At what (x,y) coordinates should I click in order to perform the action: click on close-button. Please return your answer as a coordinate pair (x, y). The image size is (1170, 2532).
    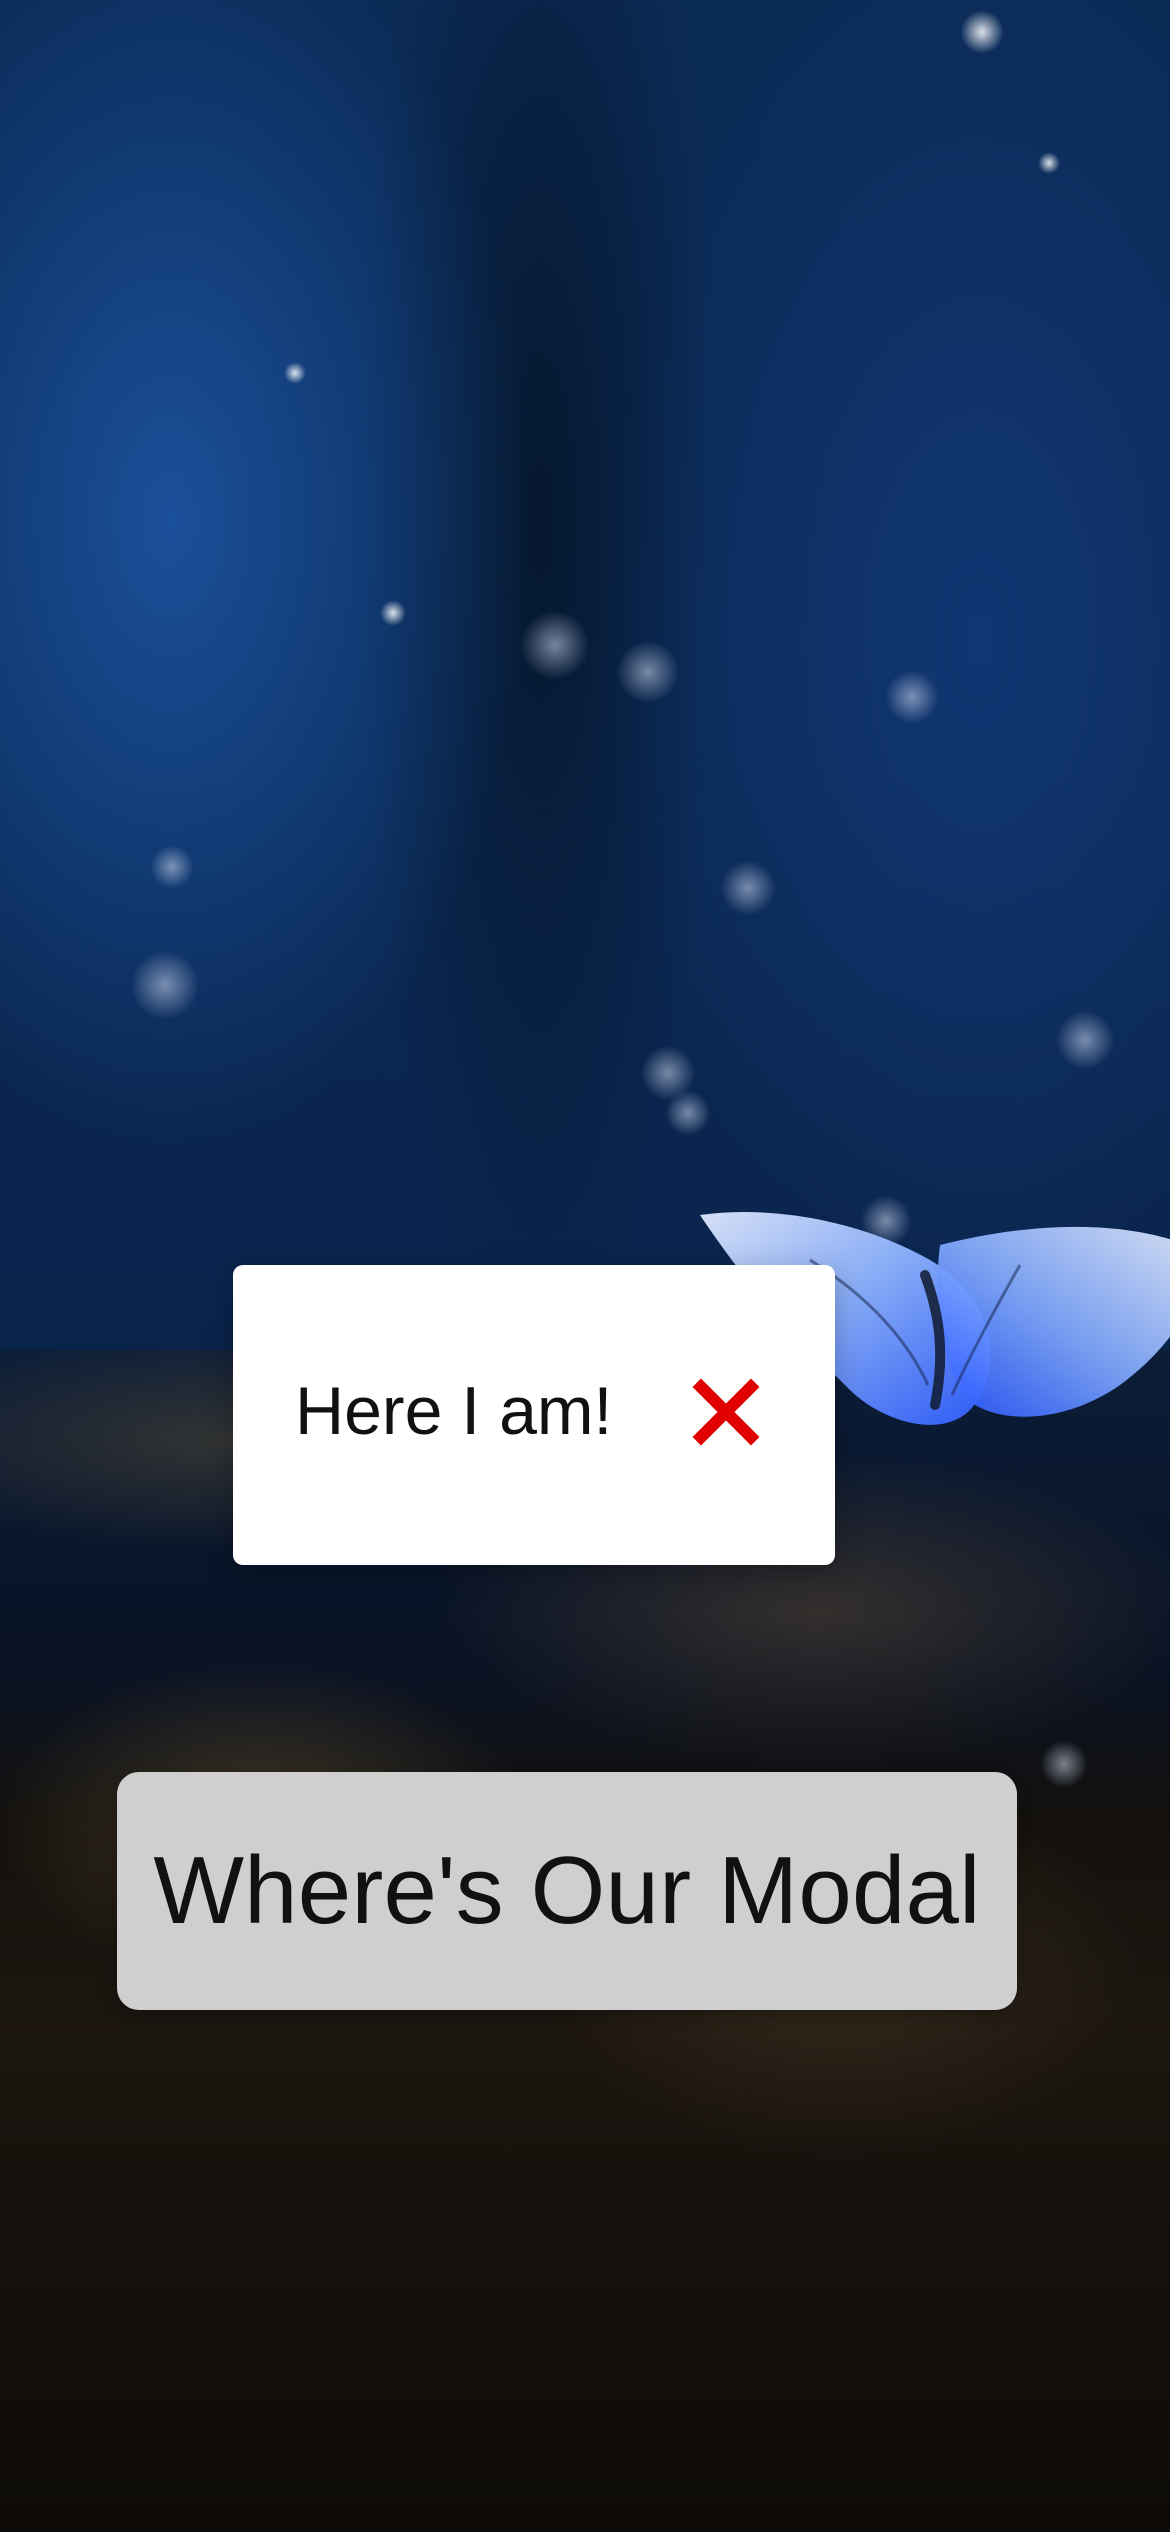
    Looking at the image, I should click on (726, 1412).